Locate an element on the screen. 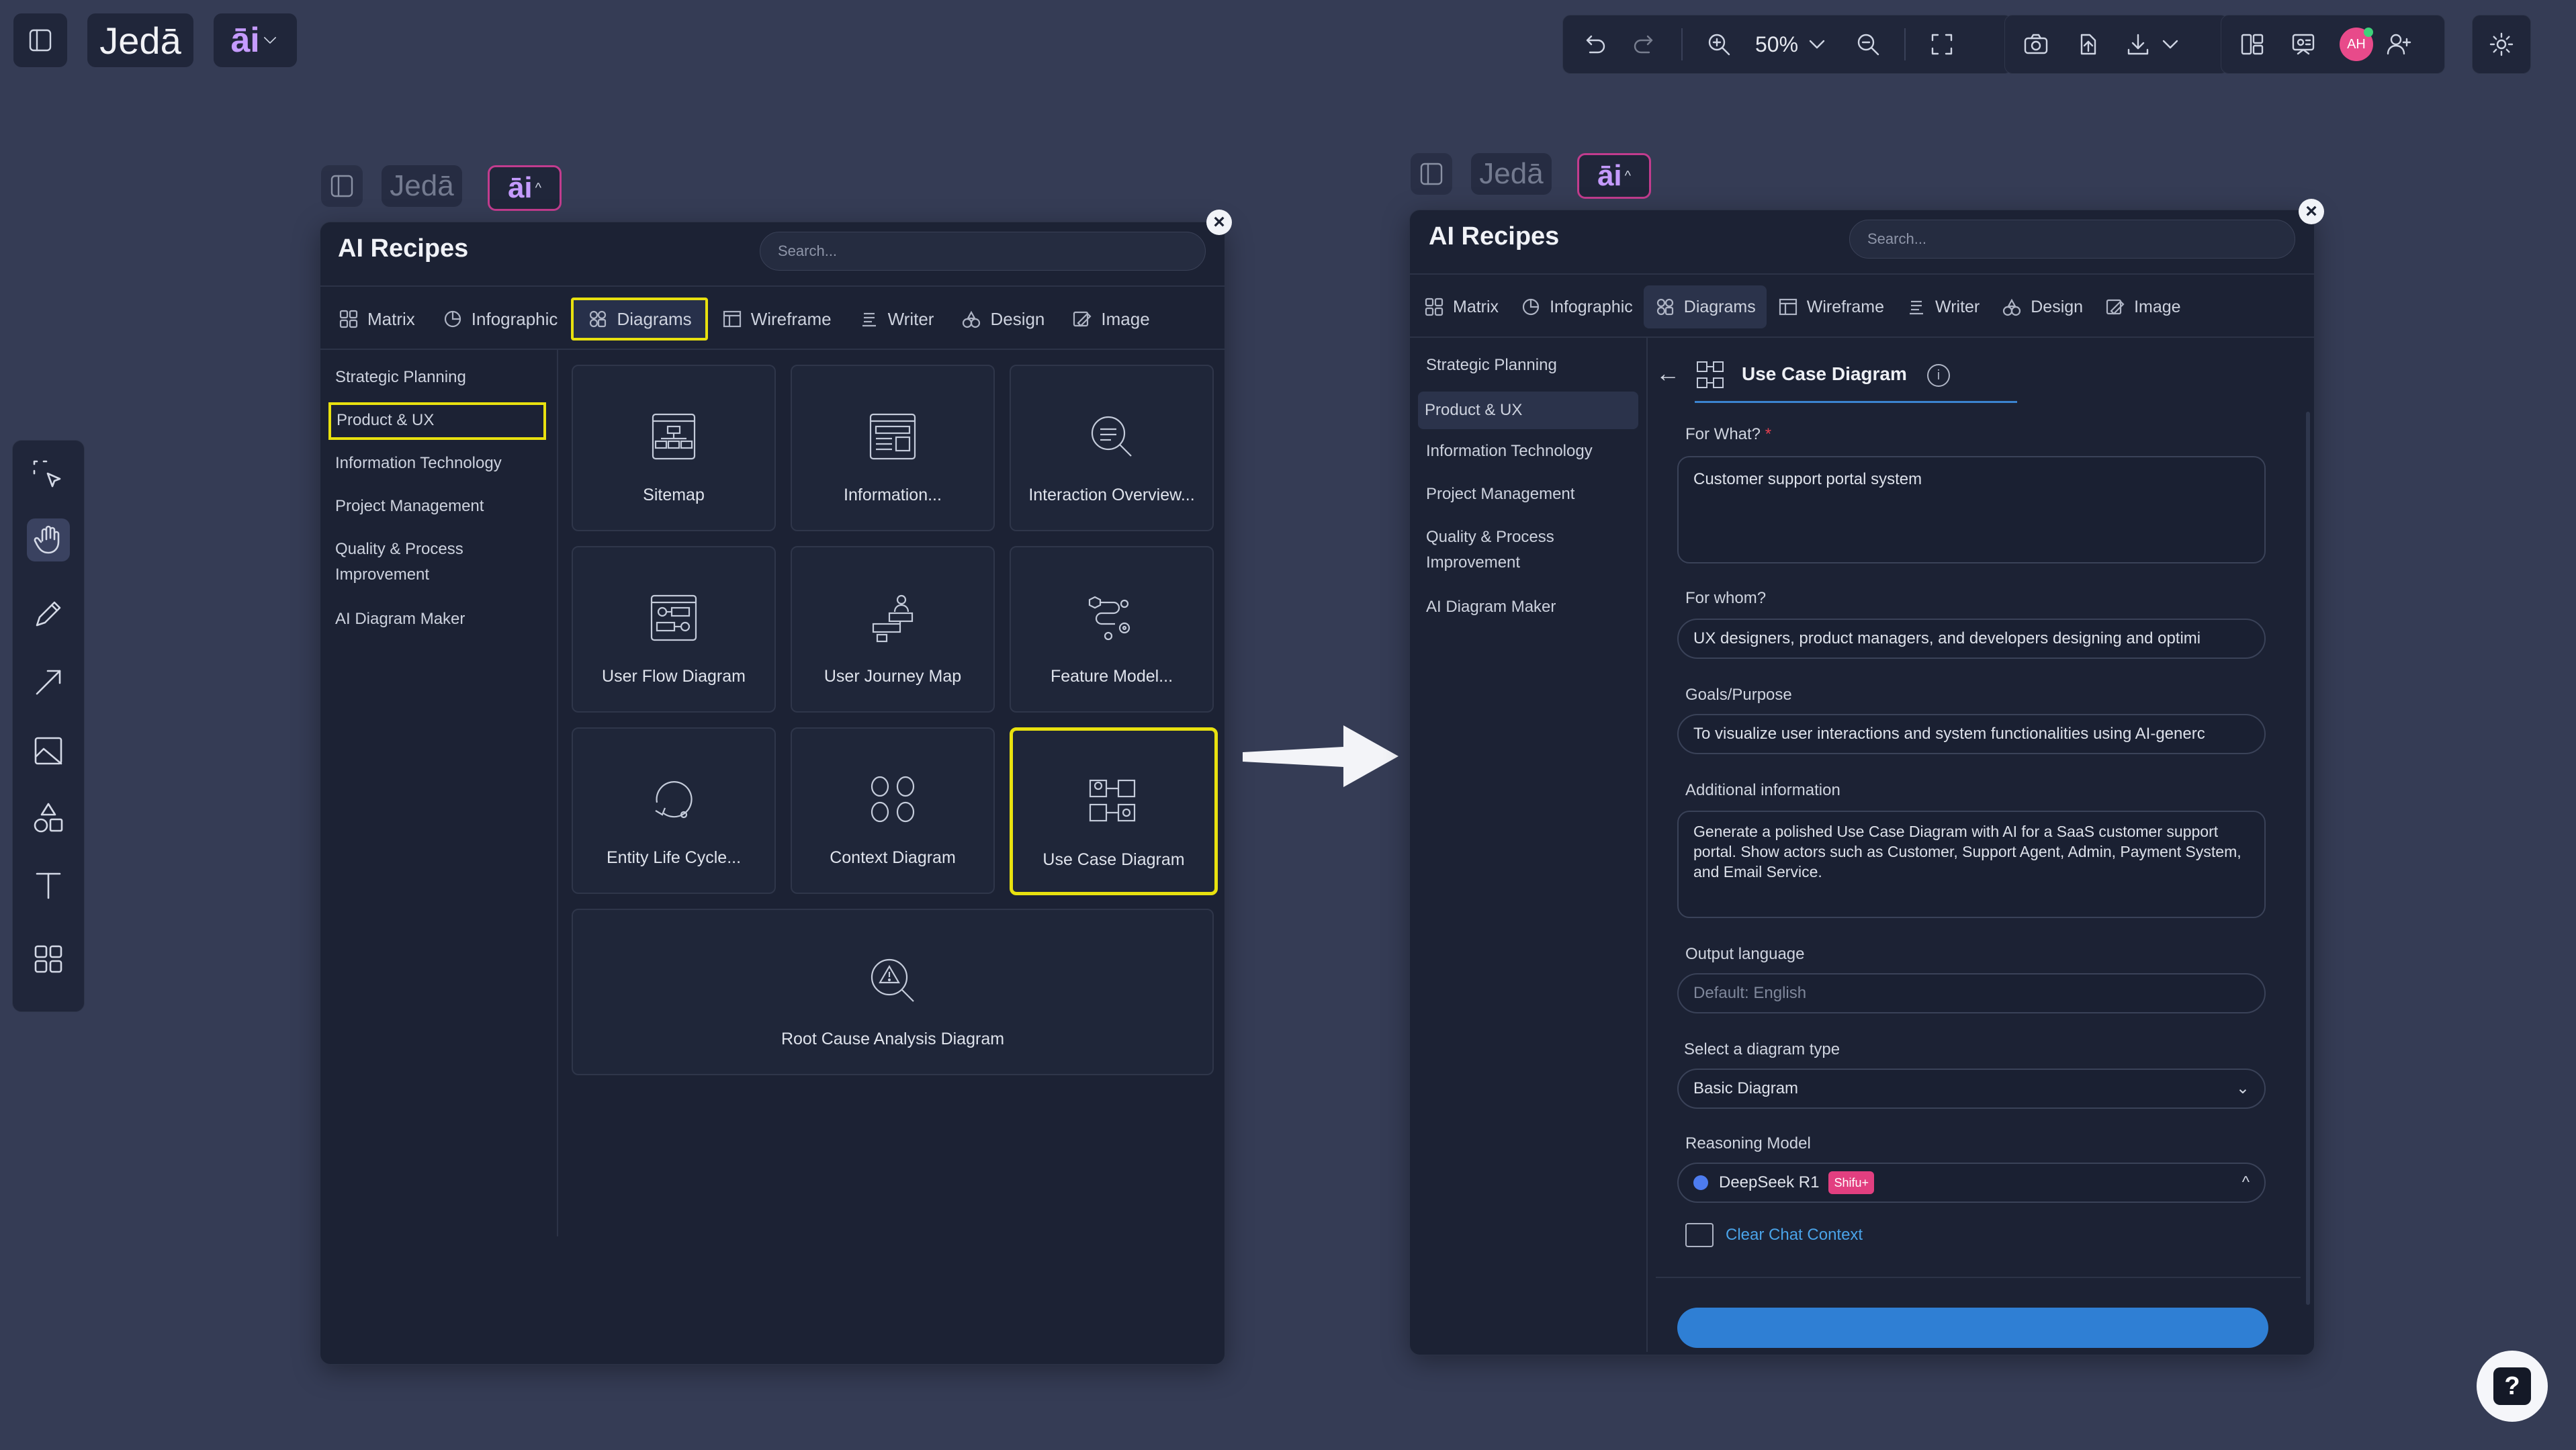 This screenshot has width=2576, height=1450. sidebar-toggle-button is located at coordinates (40, 40).